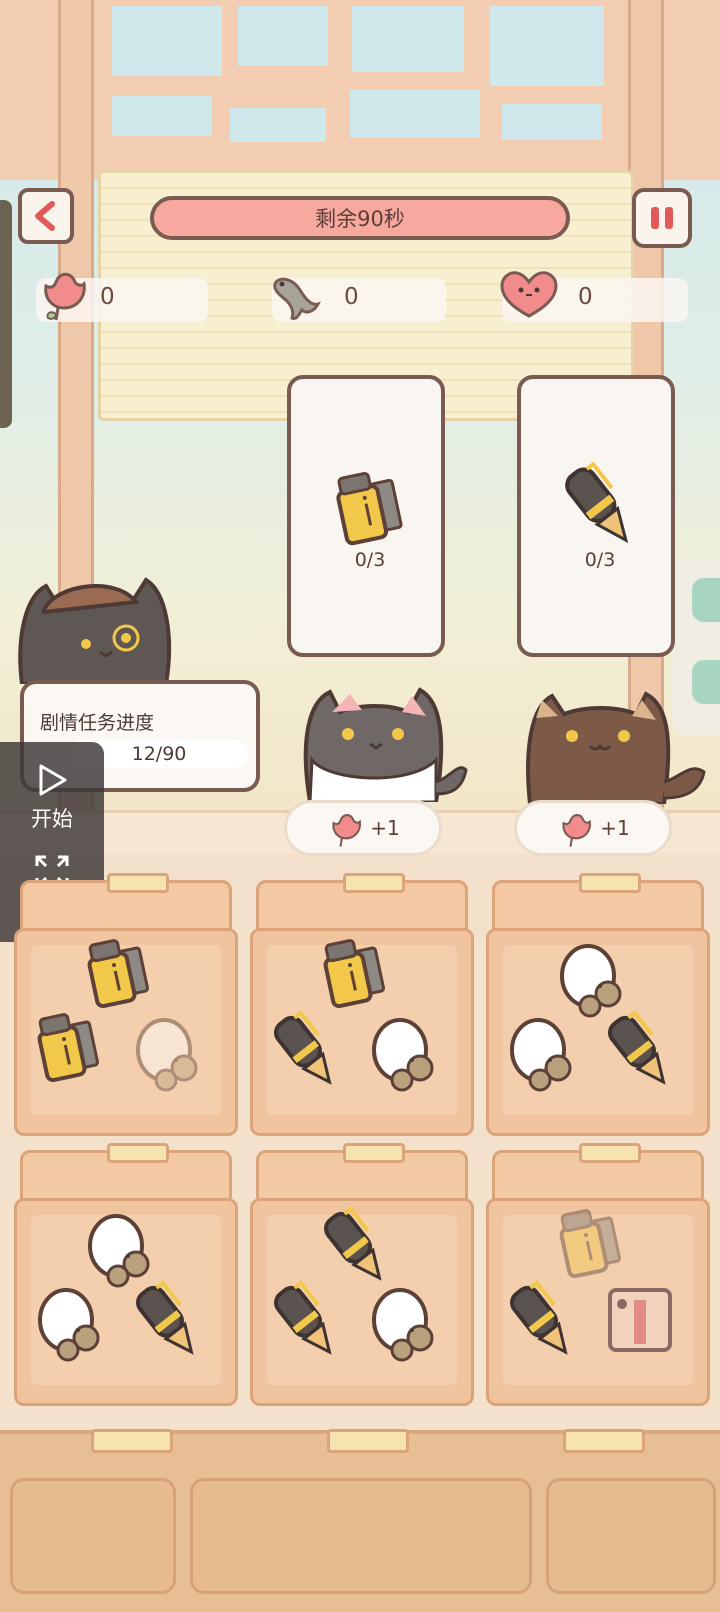 This screenshot has height=1612, width=720. What do you see at coordinates (631, 1536) in the screenshot?
I see `drawer-right` at bounding box center [631, 1536].